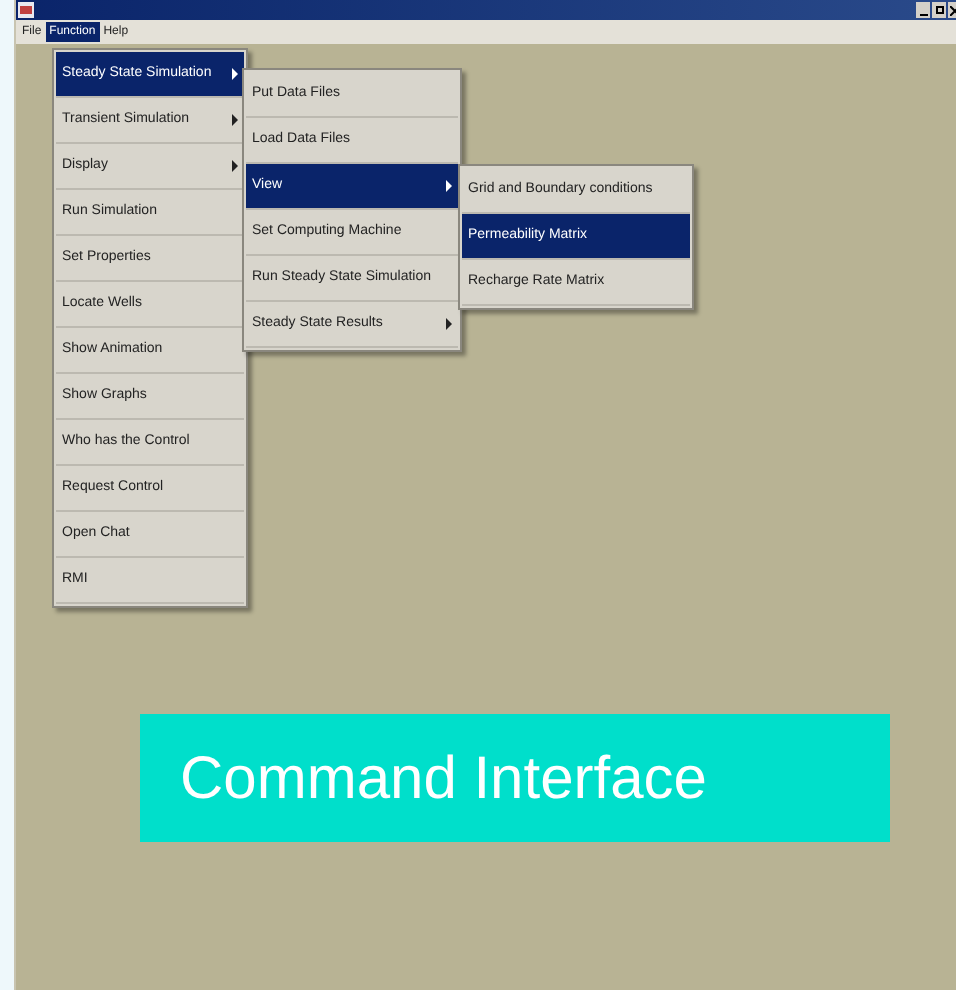 The width and height of the screenshot is (956, 990). What do you see at coordinates (515, 778) in the screenshot?
I see `caption-banner: Command Interface` at bounding box center [515, 778].